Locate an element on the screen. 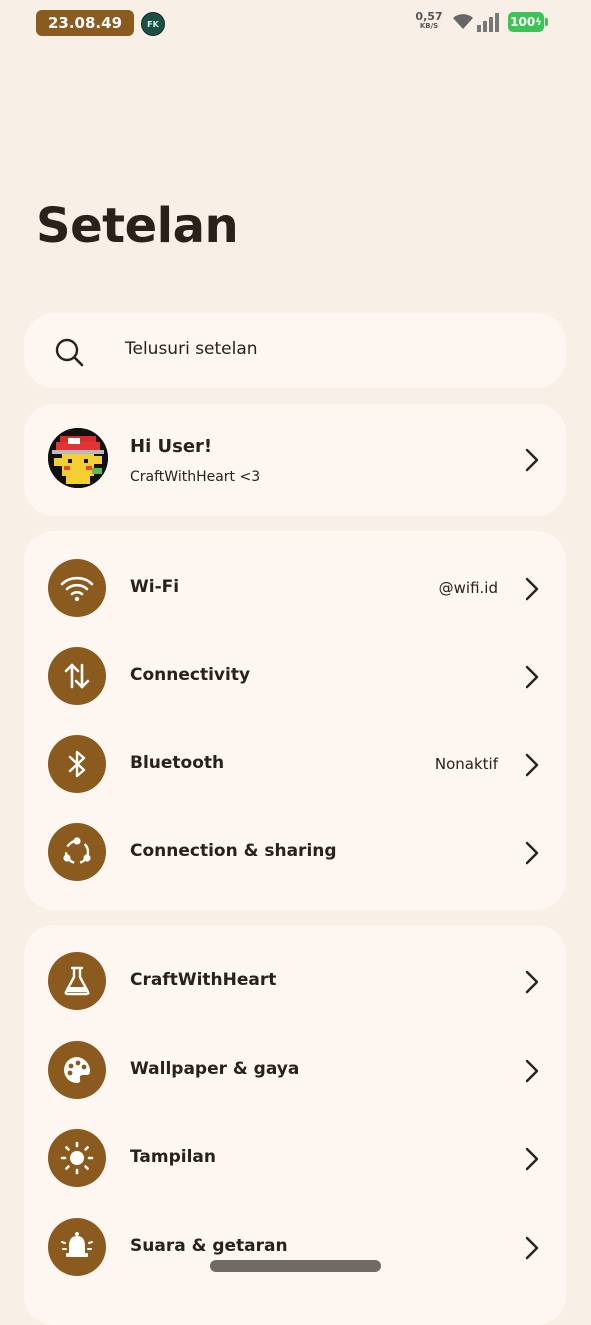  pikachu-avatar-icon is located at coordinates (78, 458).